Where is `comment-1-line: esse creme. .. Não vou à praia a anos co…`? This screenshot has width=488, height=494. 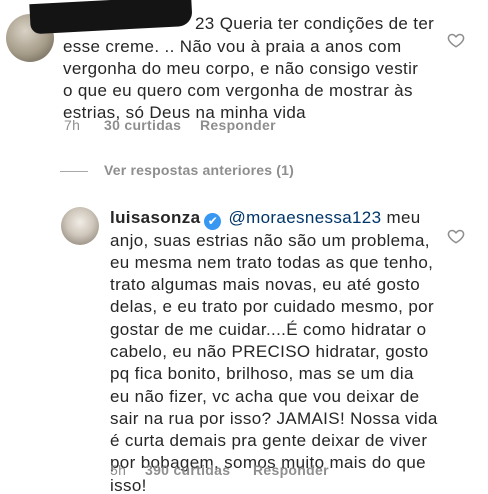
comment-1-line: esse creme. .. Não vou à praia a anos co… is located at coordinates (232, 46).